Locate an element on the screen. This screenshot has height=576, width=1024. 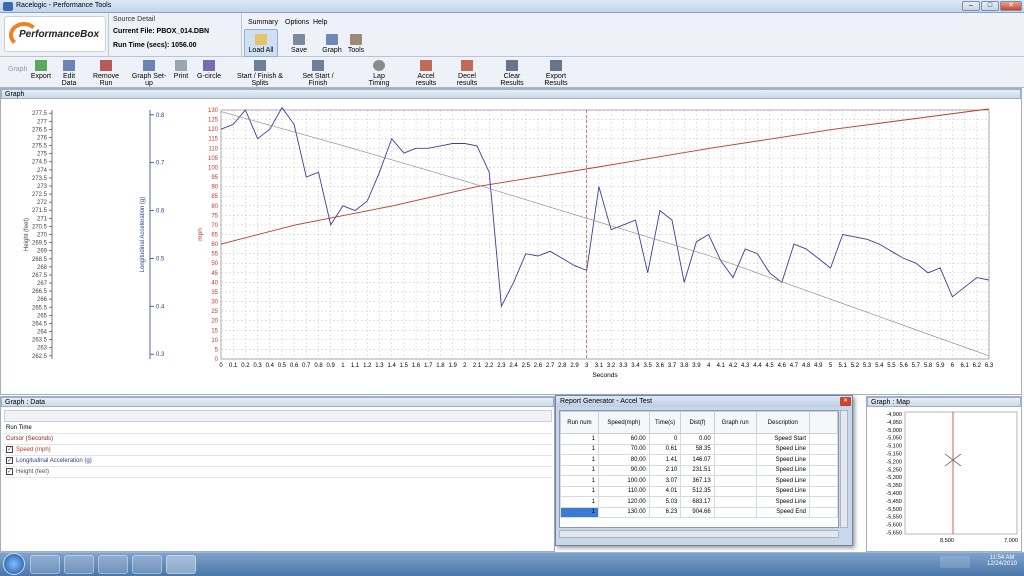
export-results-button: Export Results is located at coordinates (556, 73).